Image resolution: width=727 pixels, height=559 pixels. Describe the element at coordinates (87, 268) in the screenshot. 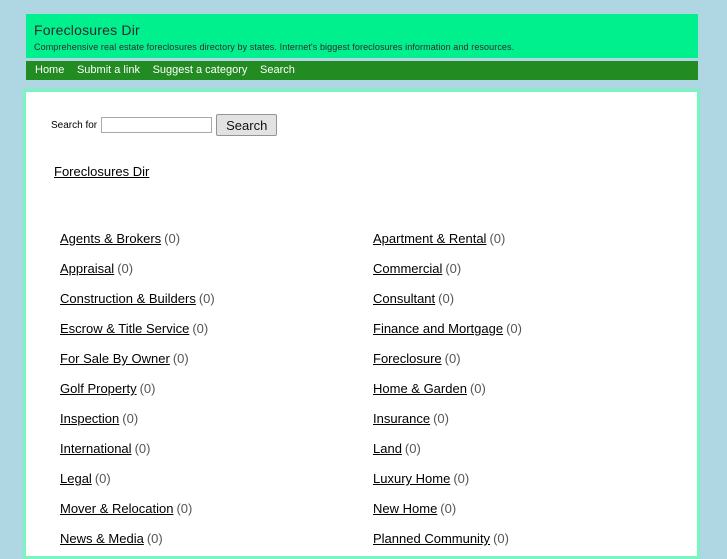

I see `category-link: Appraisal` at that location.